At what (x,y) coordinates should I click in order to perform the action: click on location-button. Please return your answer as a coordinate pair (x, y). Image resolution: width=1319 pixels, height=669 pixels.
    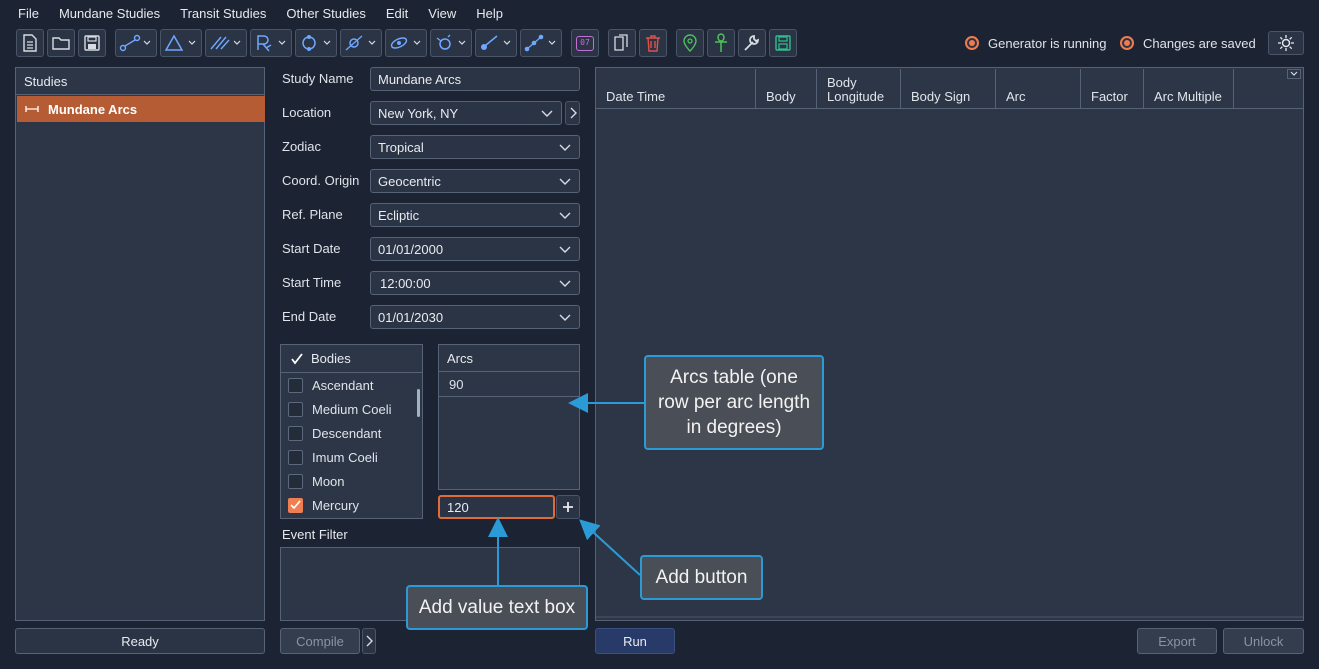
    Looking at the image, I should click on (690, 43).